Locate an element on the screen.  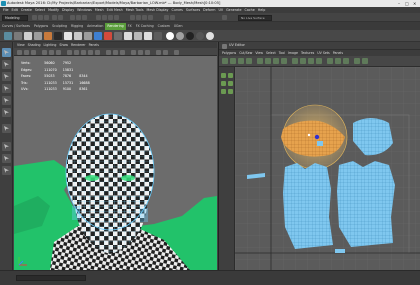
last-tool-icon is located at coordinates (6, 128).